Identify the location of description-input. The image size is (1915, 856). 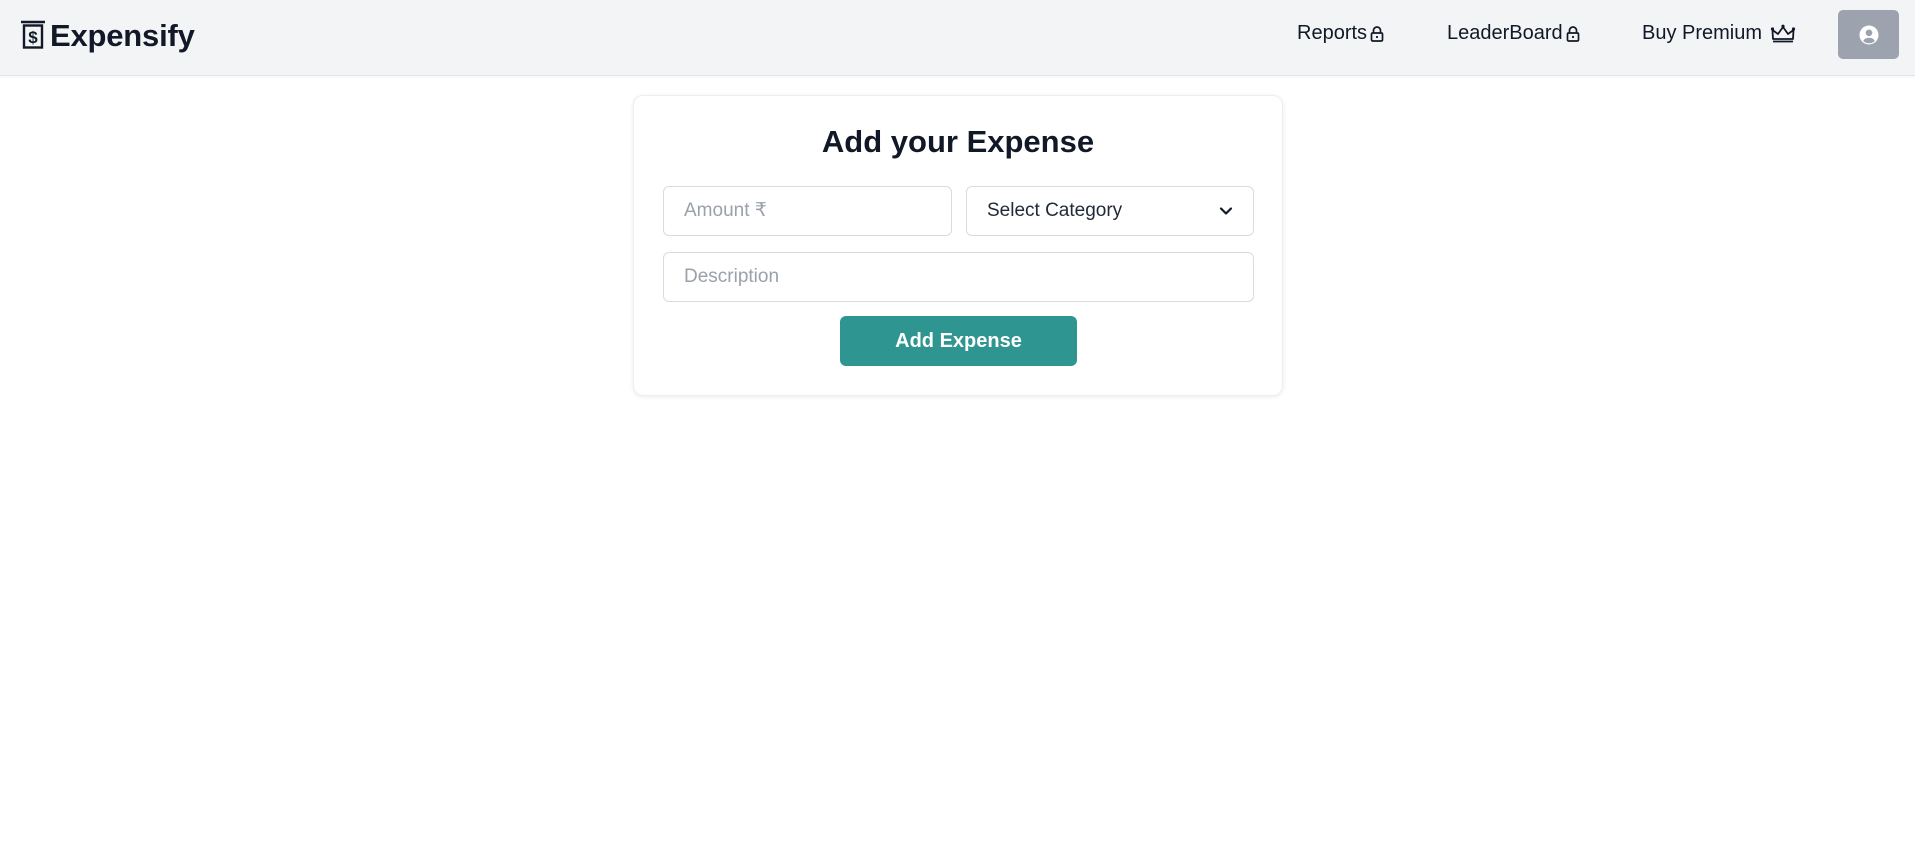
(958, 277).